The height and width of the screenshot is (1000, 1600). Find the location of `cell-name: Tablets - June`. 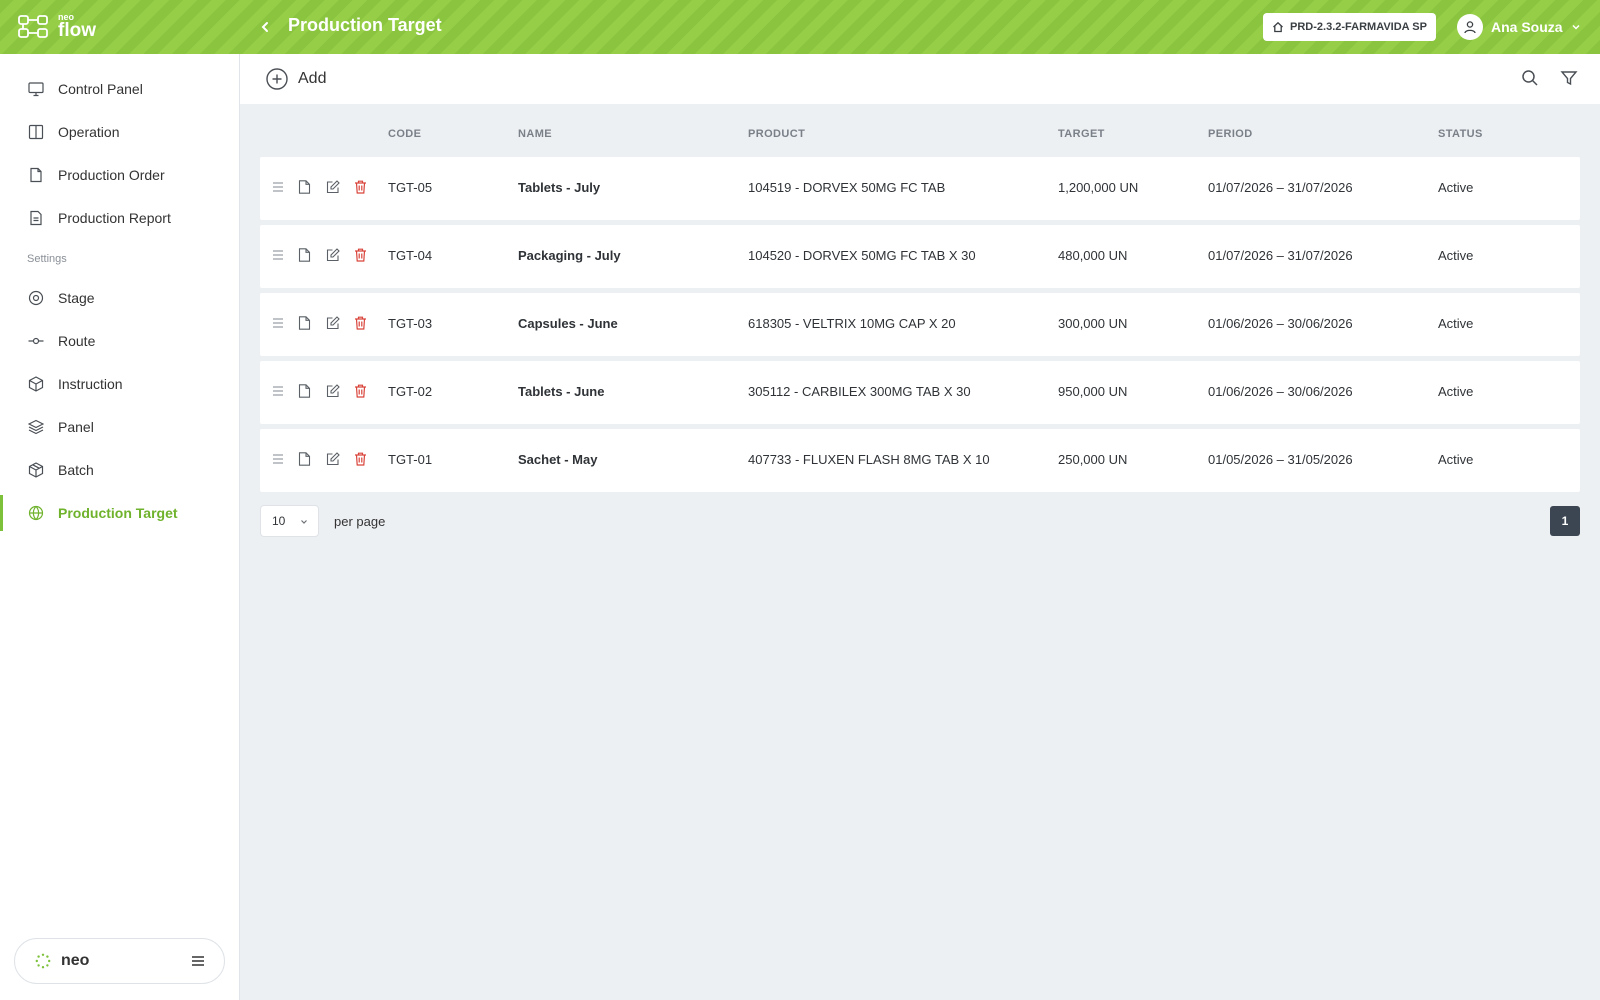

cell-name: Tablets - June is located at coordinates (561, 391).